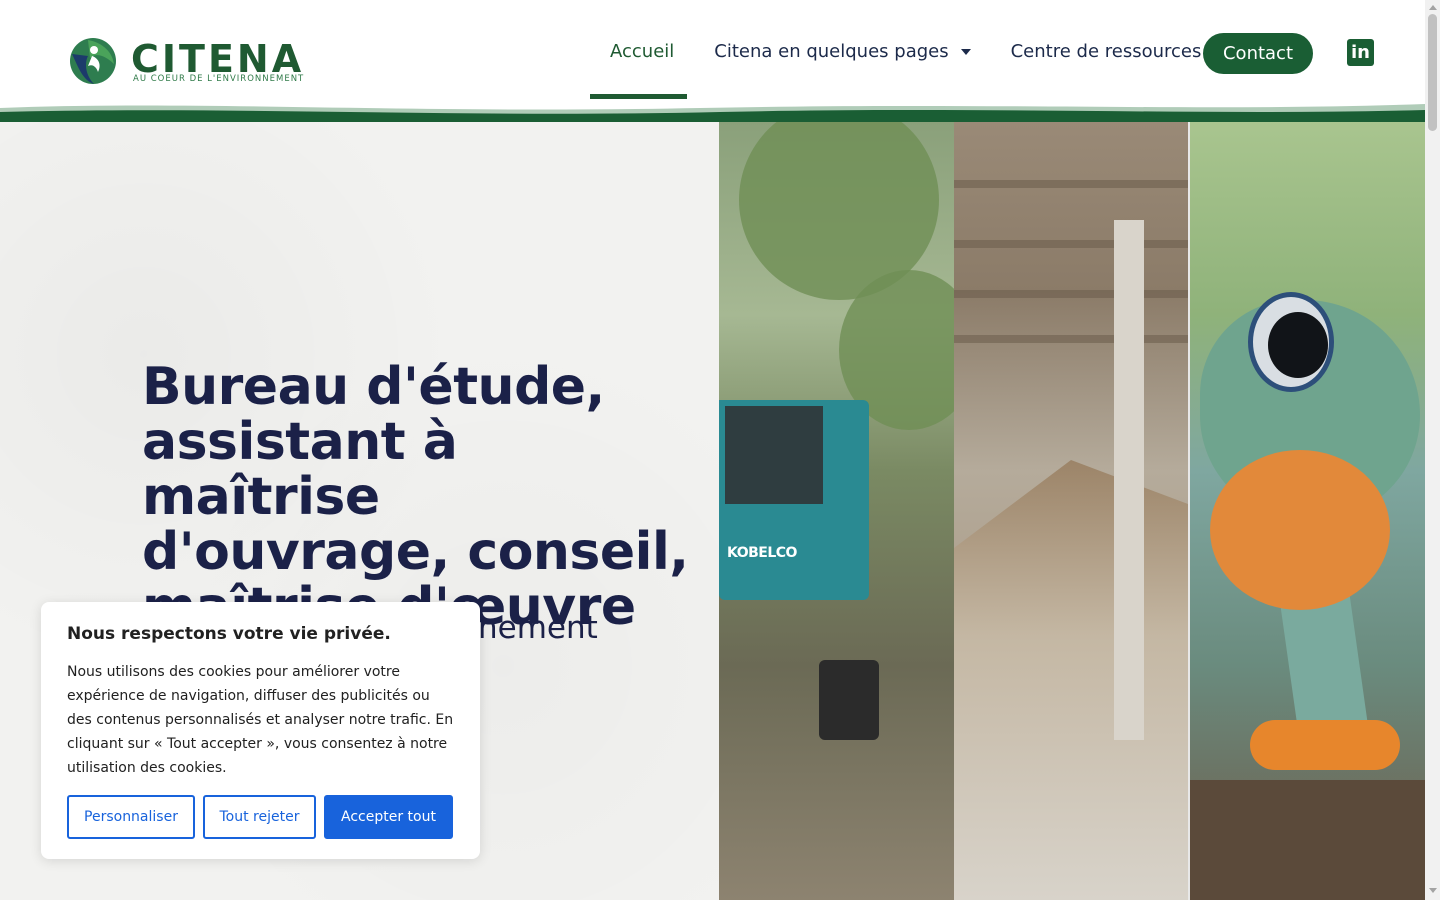 Image resolution: width=1440 pixels, height=900 pixels. I want to click on nav-item-label: Accueil, so click(642, 51).